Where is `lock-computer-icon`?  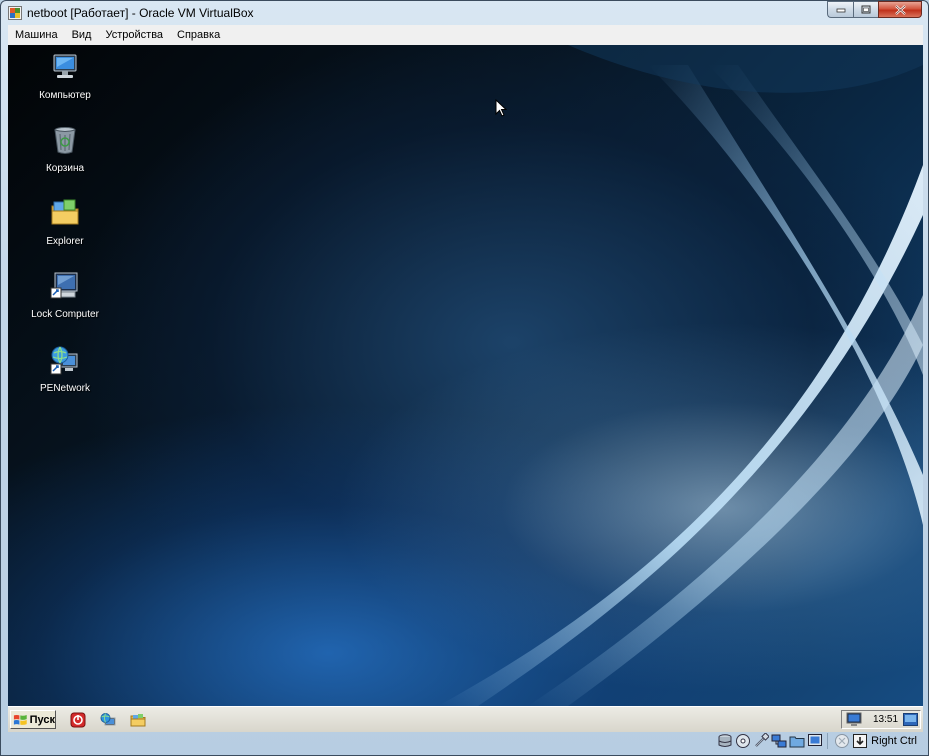 lock-computer-icon is located at coordinates (64, 285).